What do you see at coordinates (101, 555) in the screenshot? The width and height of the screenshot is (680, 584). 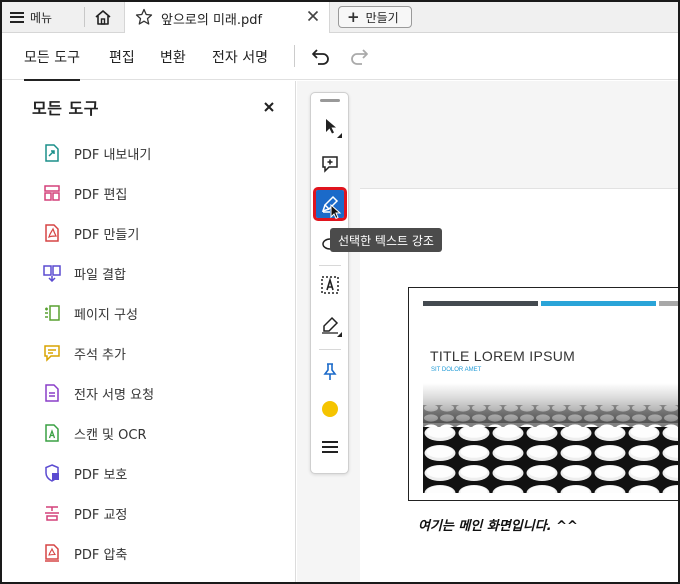 I see `tool-label: PDF 압축` at bounding box center [101, 555].